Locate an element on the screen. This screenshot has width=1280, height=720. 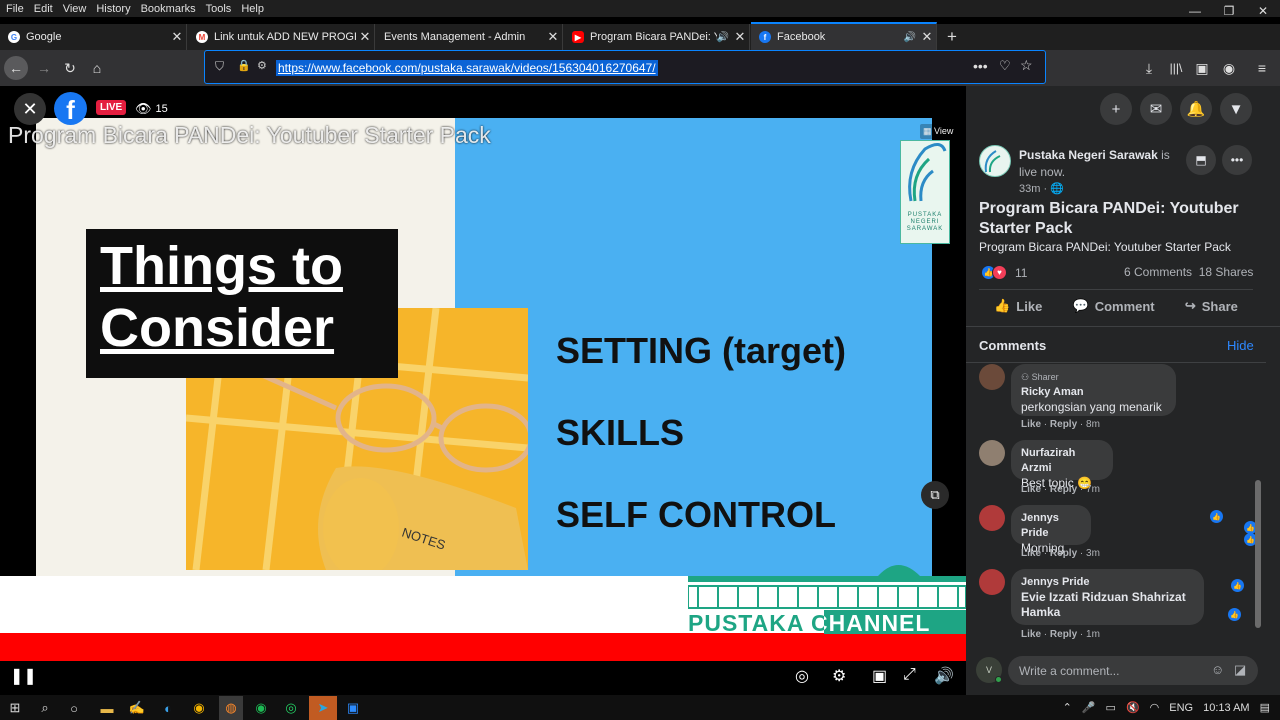
volume-icon: 🔊 is located at coordinates (944, 676).